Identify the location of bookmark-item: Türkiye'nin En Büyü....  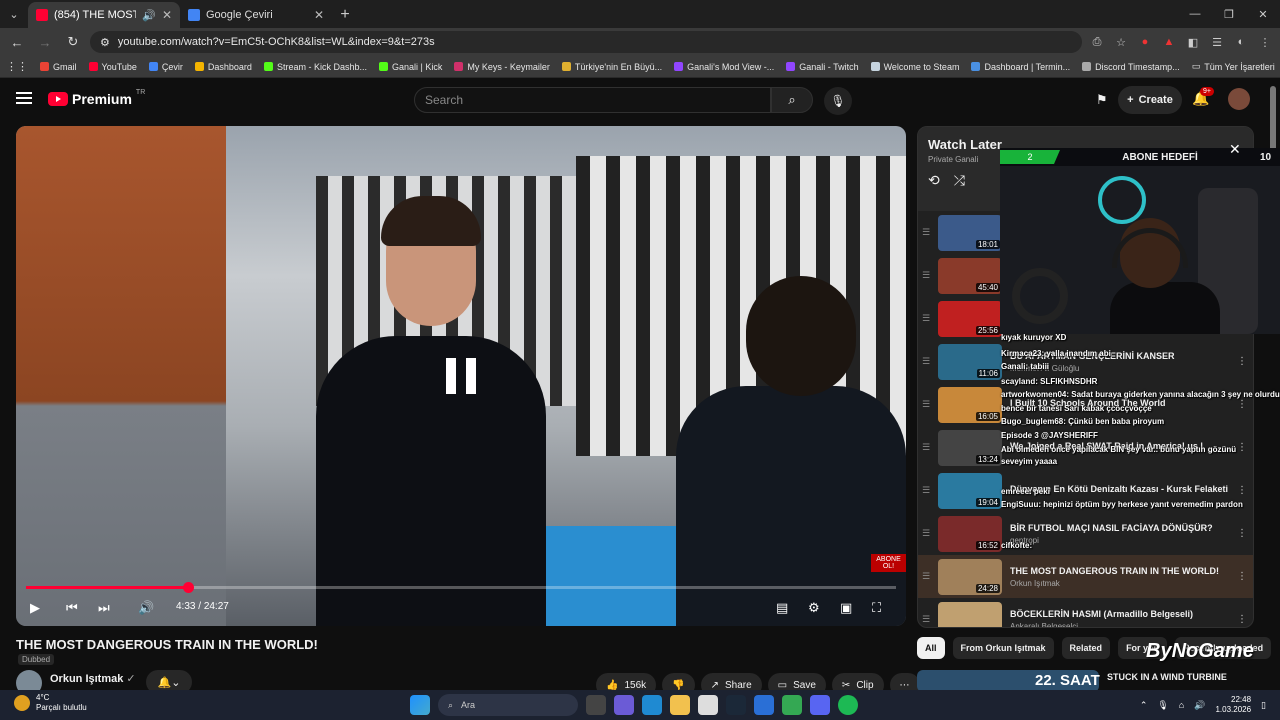
(611, 67).